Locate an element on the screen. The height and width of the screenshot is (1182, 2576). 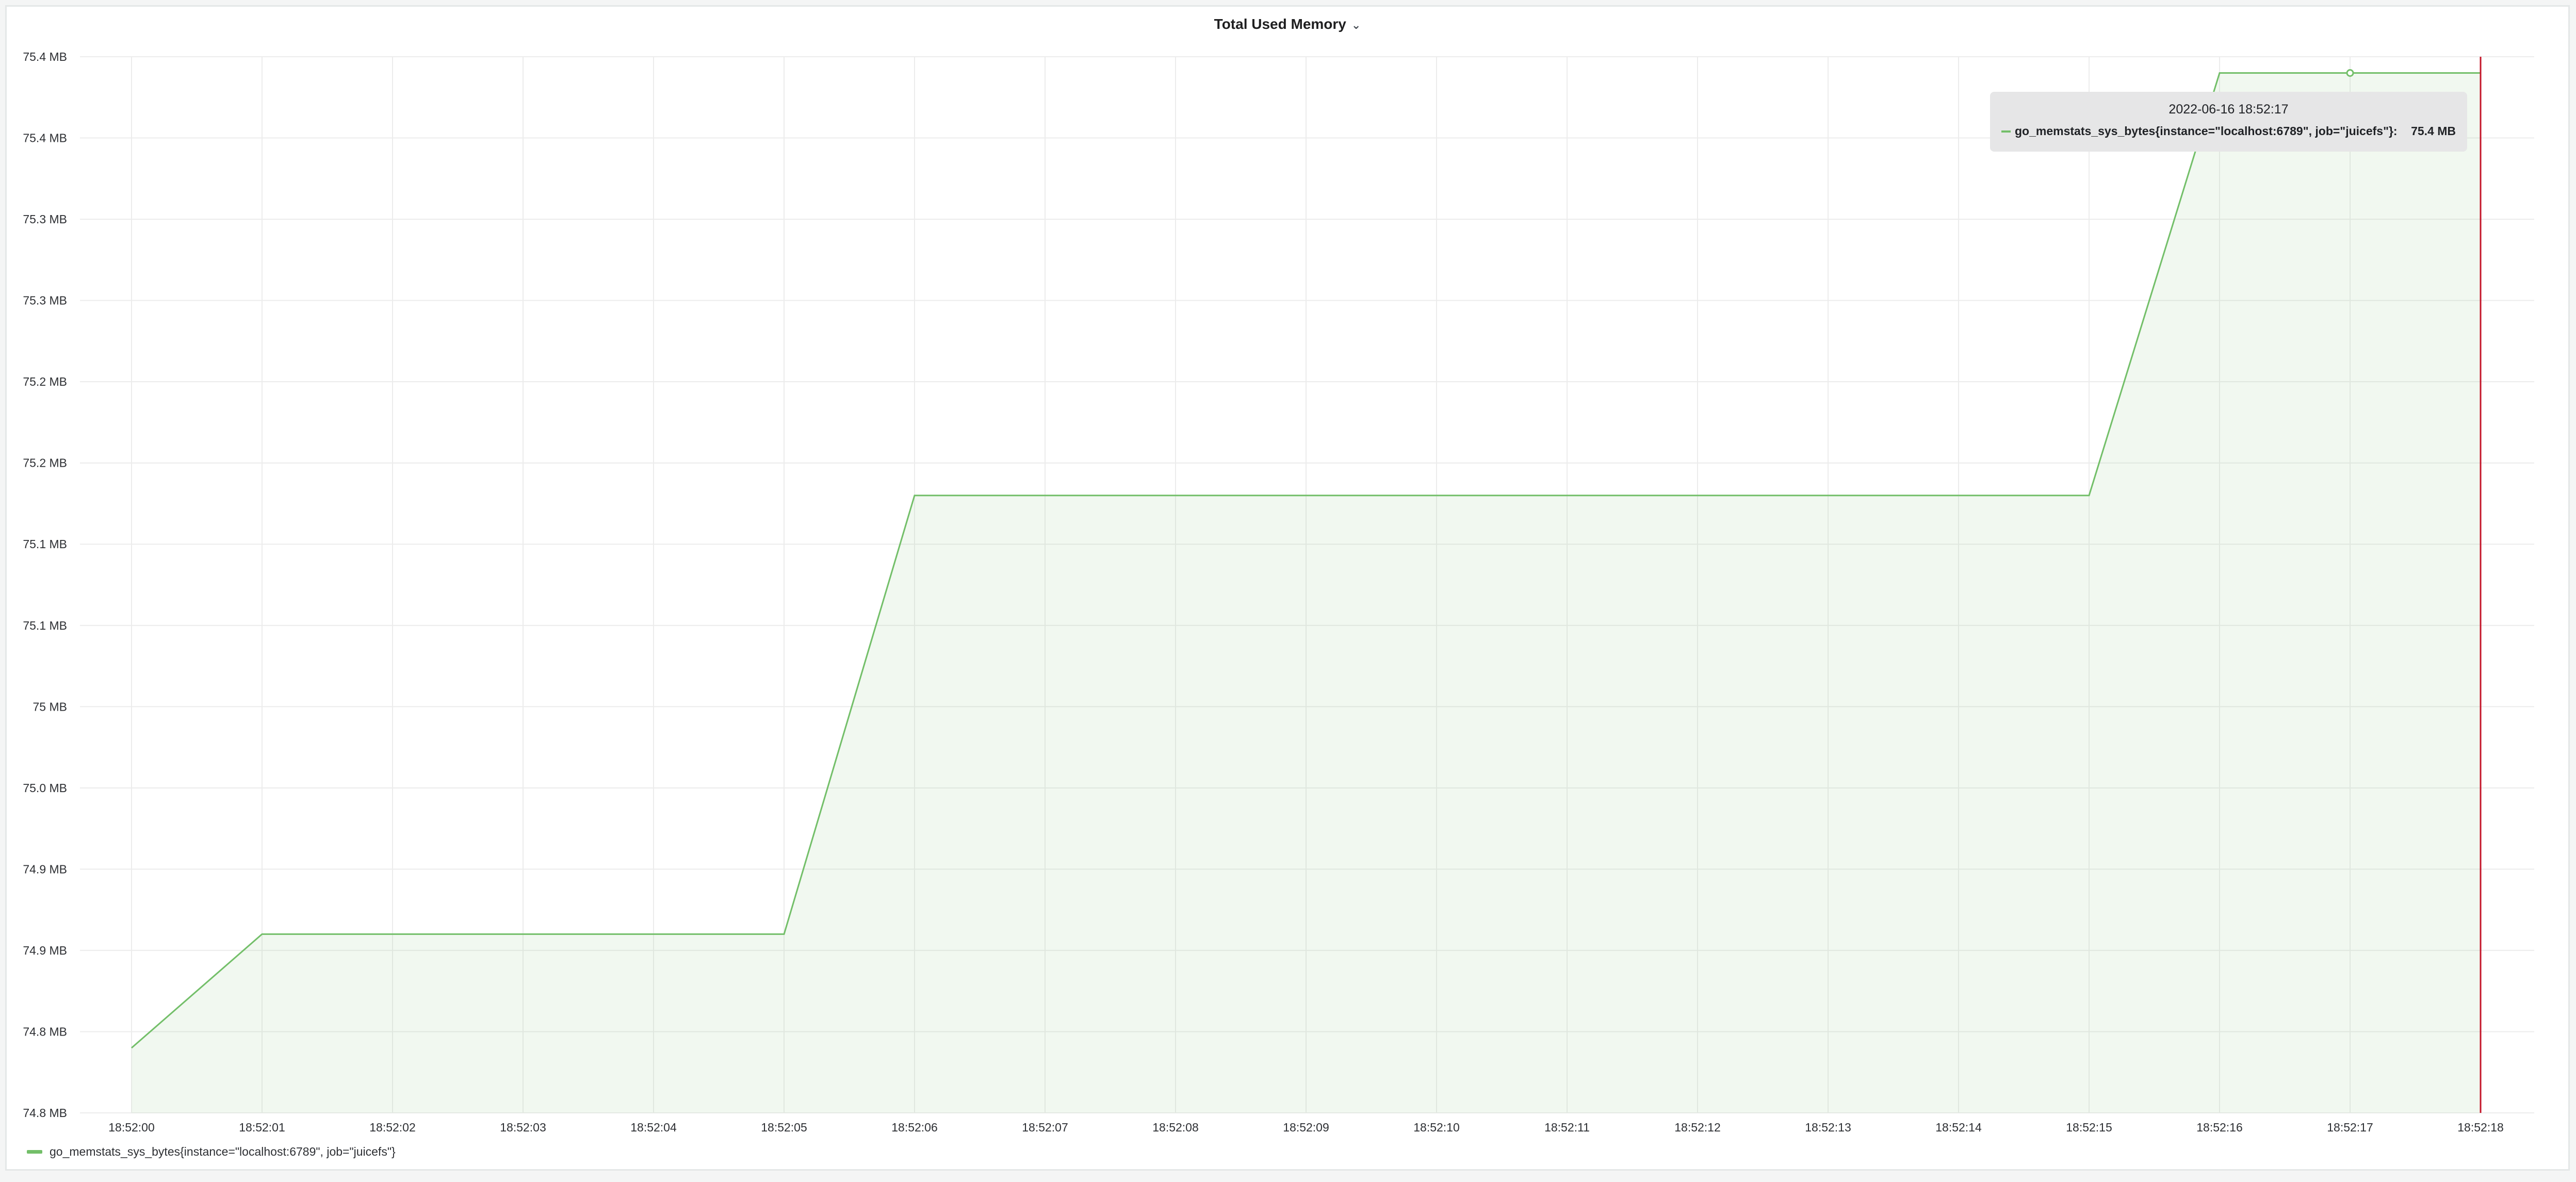
x-tick-label: 18:52:12 is located at coordinates (1698, 1127).